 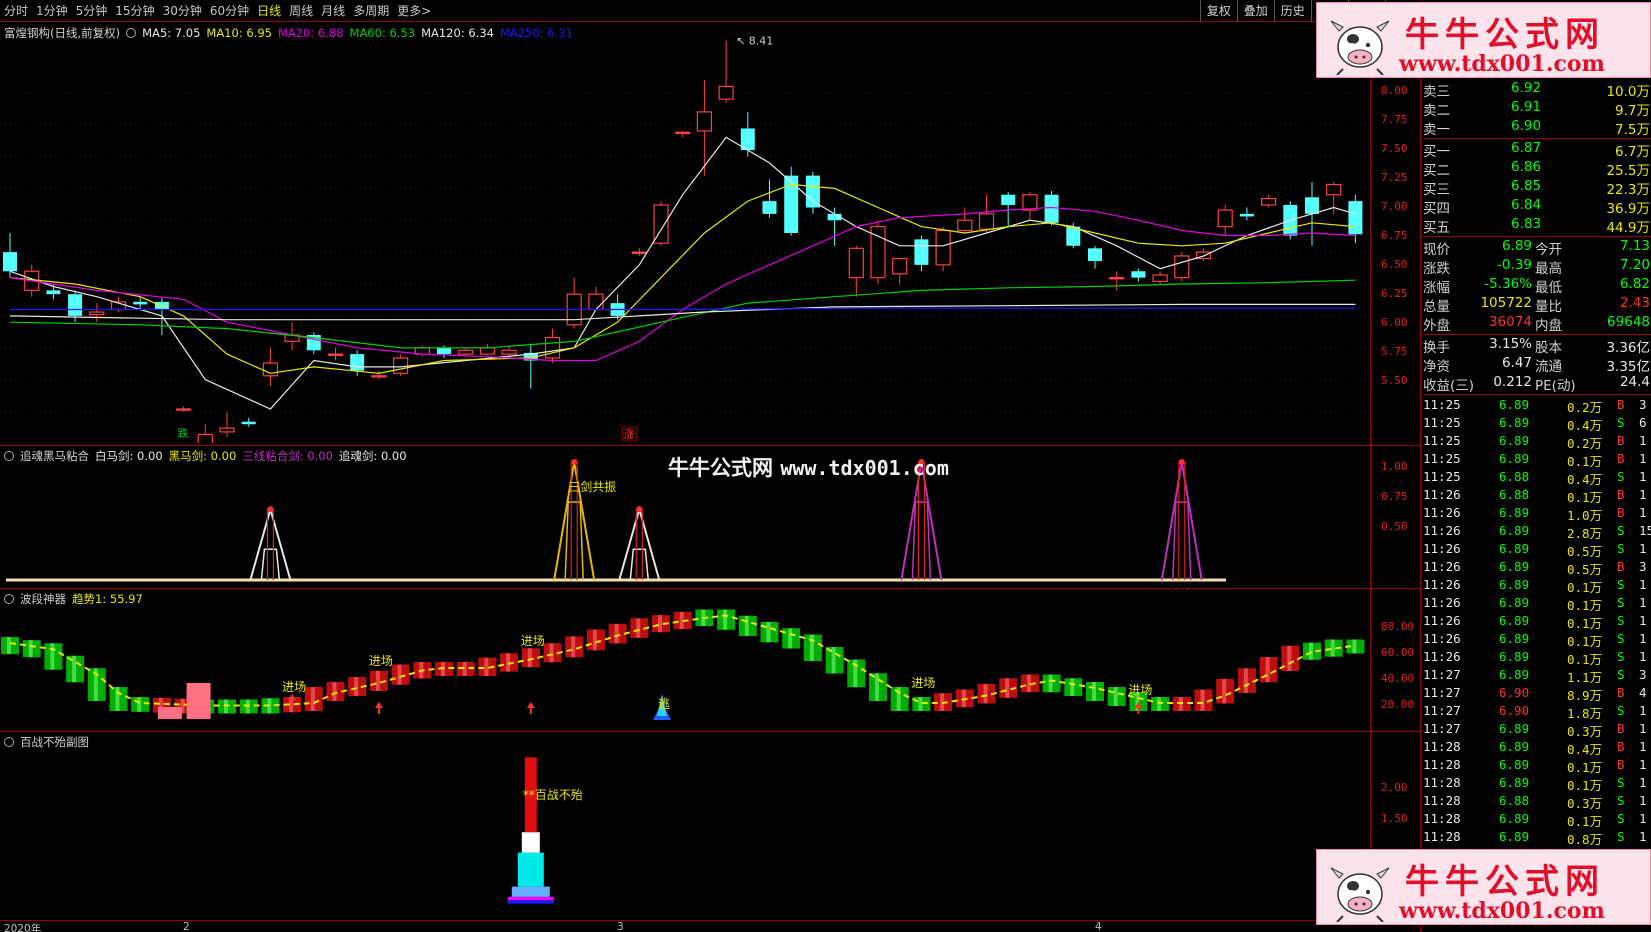 I want to click on order-volume: 10.0万, so click(x=1628, y=92).